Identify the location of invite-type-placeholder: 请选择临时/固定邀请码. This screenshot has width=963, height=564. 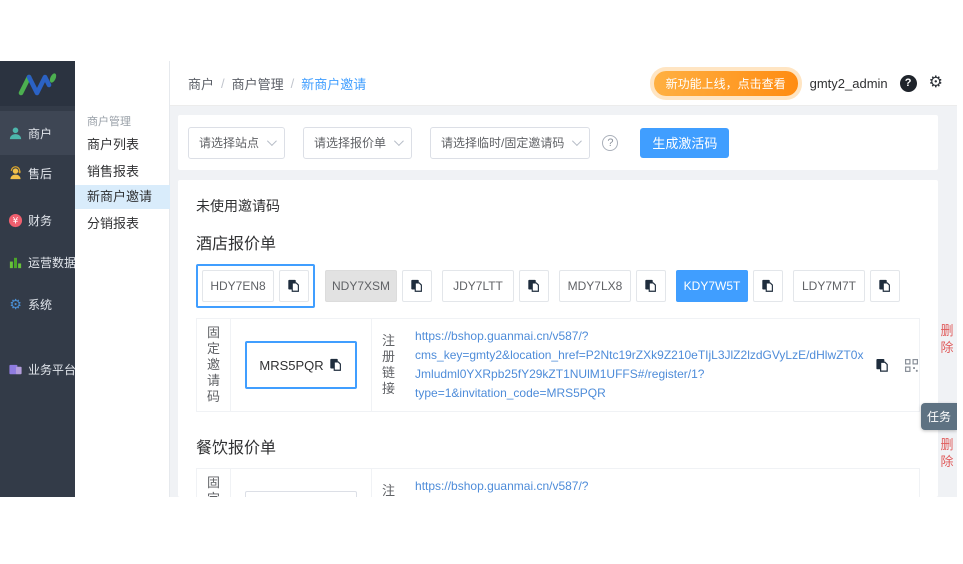
(503, 143).